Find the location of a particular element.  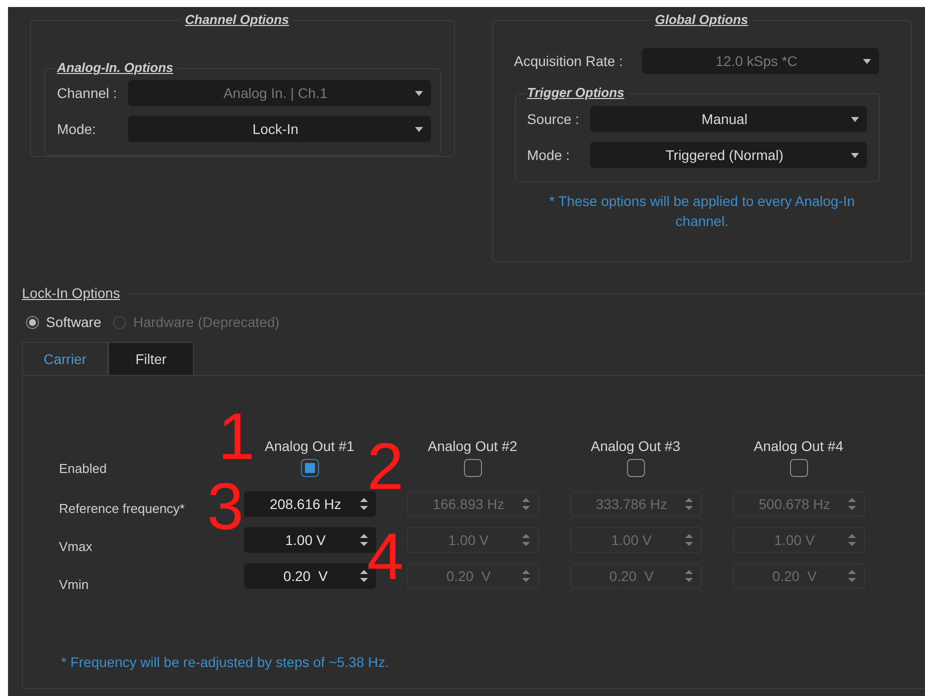

info-note: * These options will be applied to every Analog-In channel. is located at coordinates (702, 211).